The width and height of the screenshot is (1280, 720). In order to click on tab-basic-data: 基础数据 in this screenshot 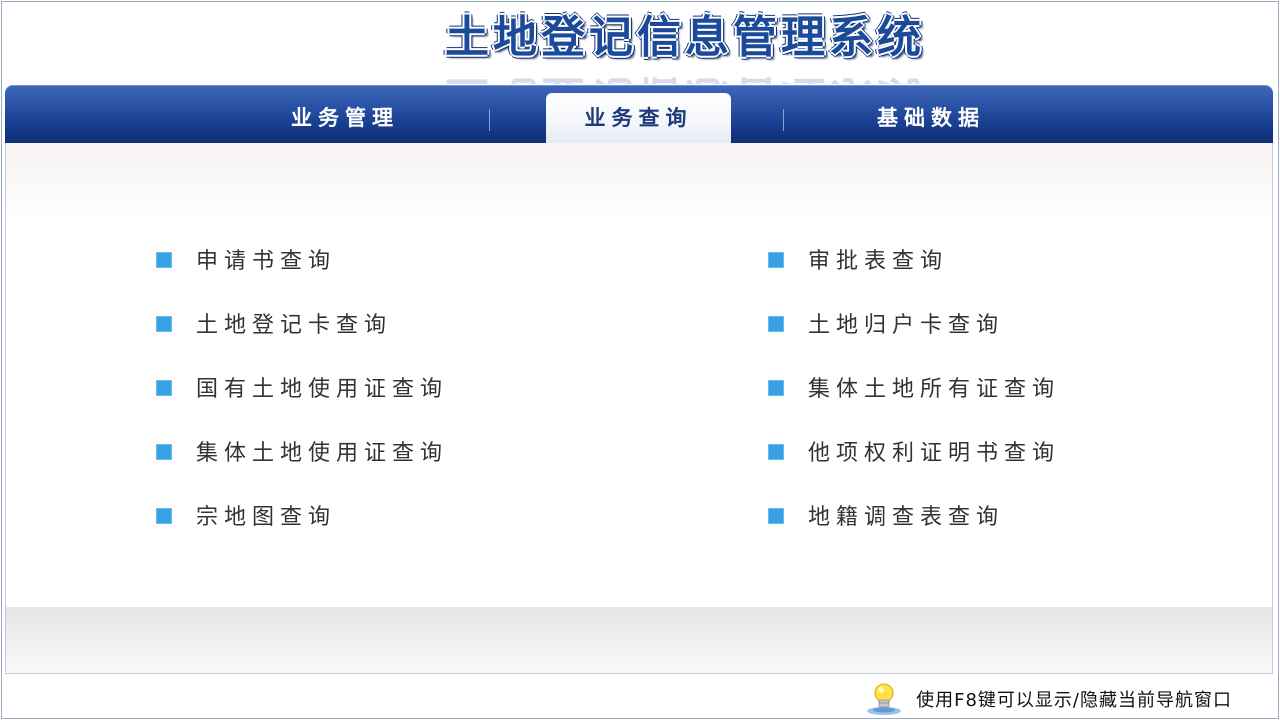, I will do `click(931, 118)`.